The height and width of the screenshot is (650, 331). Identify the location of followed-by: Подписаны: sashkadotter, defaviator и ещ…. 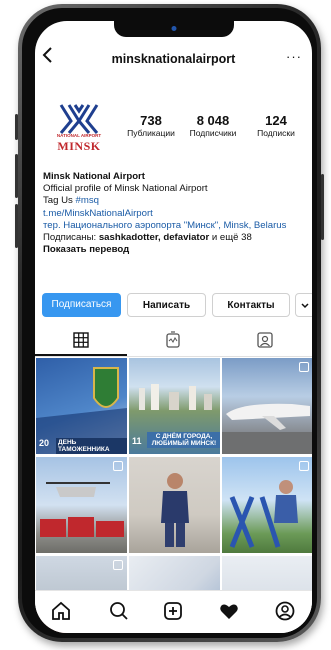
(175, 238).